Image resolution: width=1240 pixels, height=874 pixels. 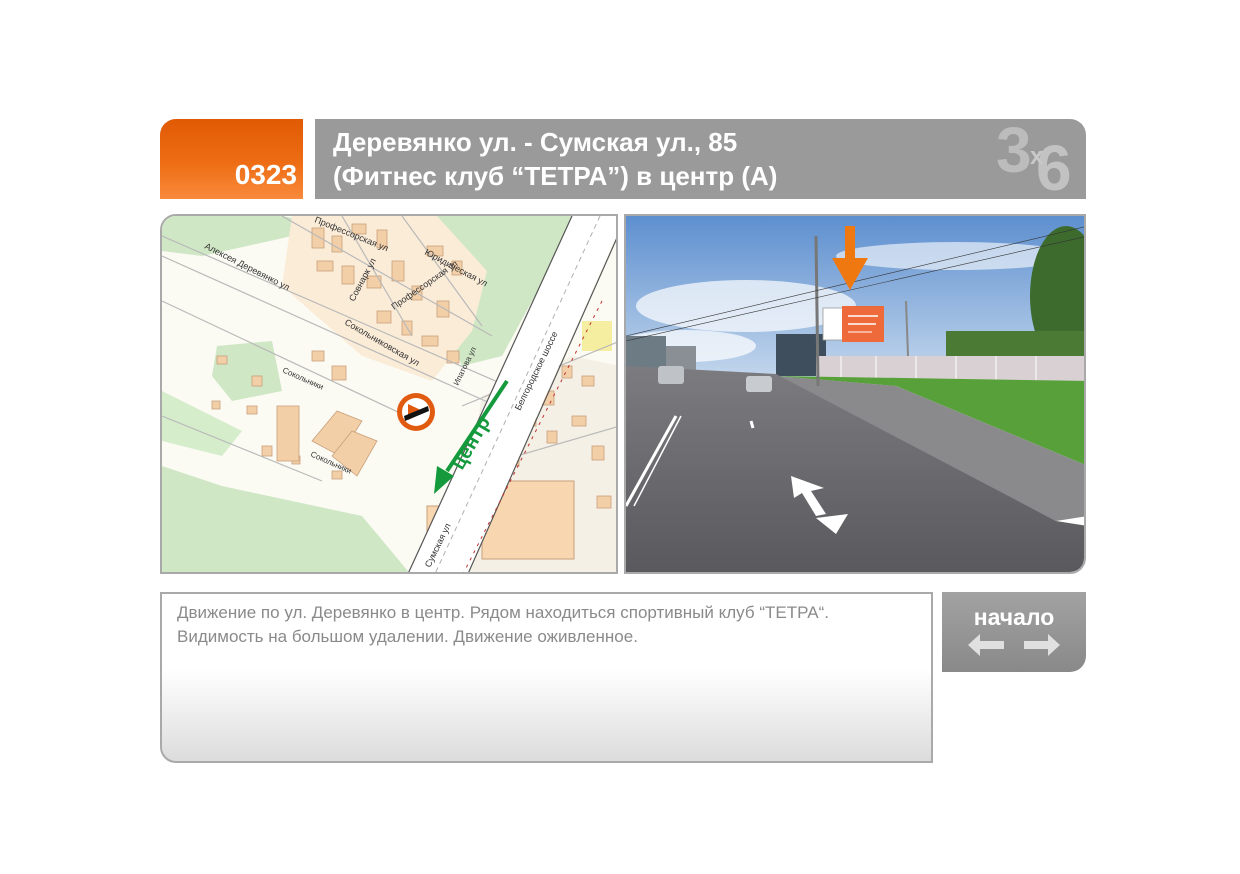 What do you see at coordinates (987, 645) in the screenshot?
I see `arrow-left-icon` at bounding box center [987, 645].